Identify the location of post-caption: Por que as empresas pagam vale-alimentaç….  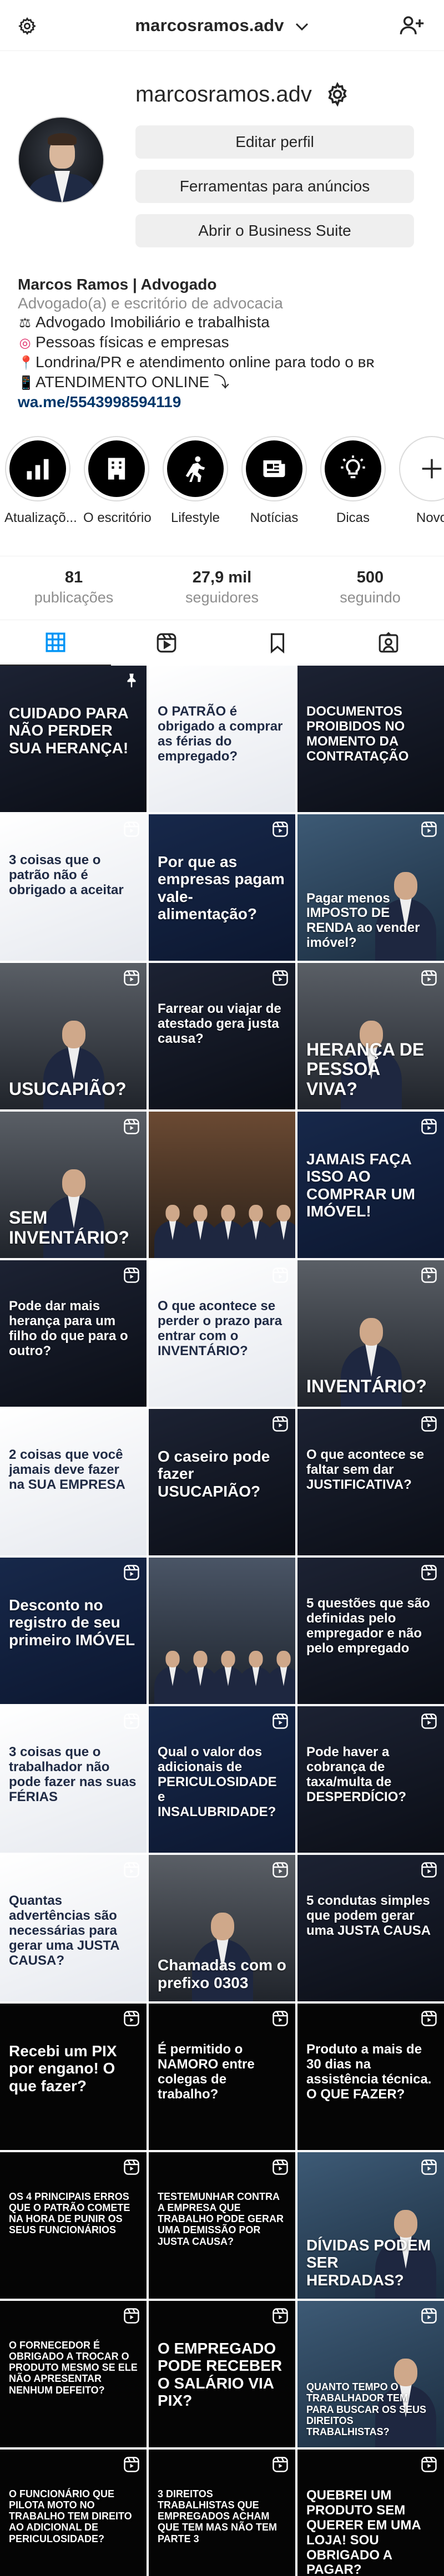
(221, 888).